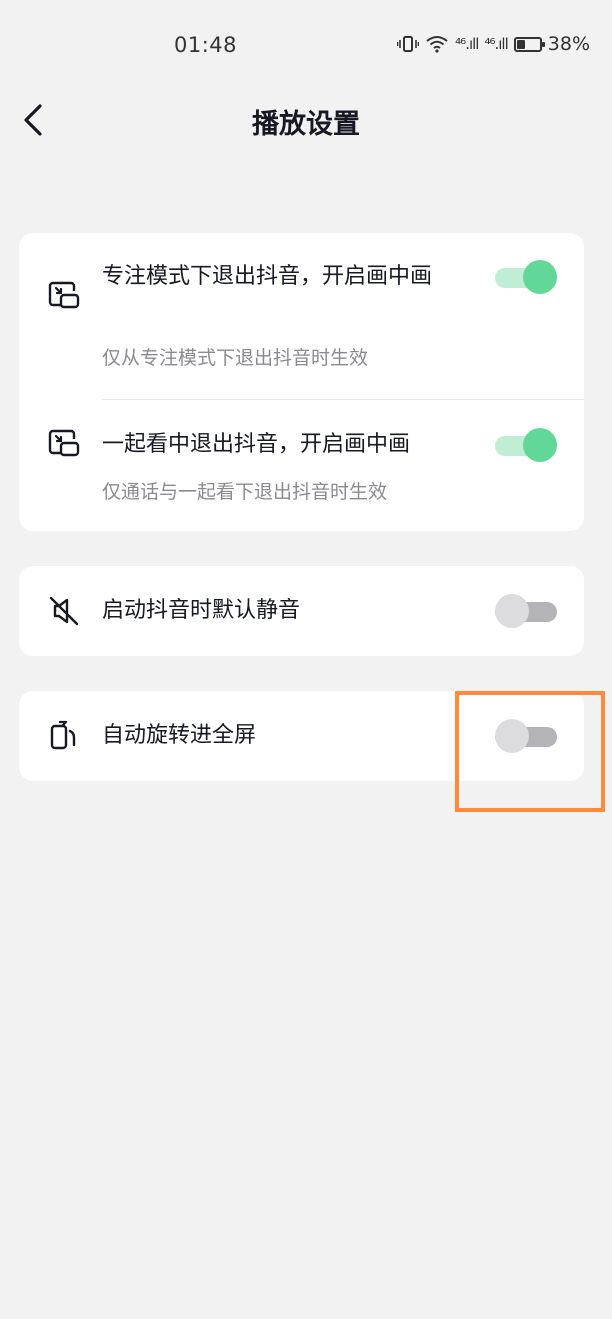 This screenshot has width=612, height=1319. I want to click on setting-subtitle: 仅通话与一起看下退出抖音时生效, so click(245, 492).